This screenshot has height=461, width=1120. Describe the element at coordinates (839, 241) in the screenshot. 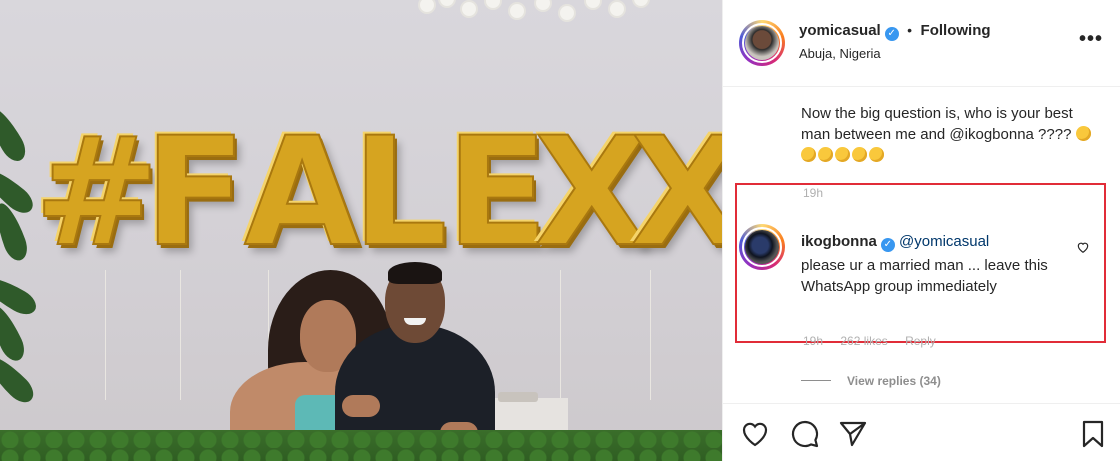

I see `commenter-username: ikogbonna` at that location.